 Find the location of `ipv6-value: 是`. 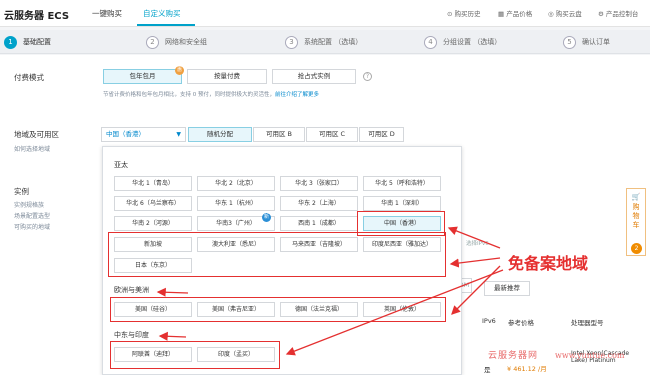

ipv6-value: 是 is located at coordinates (487, 370).